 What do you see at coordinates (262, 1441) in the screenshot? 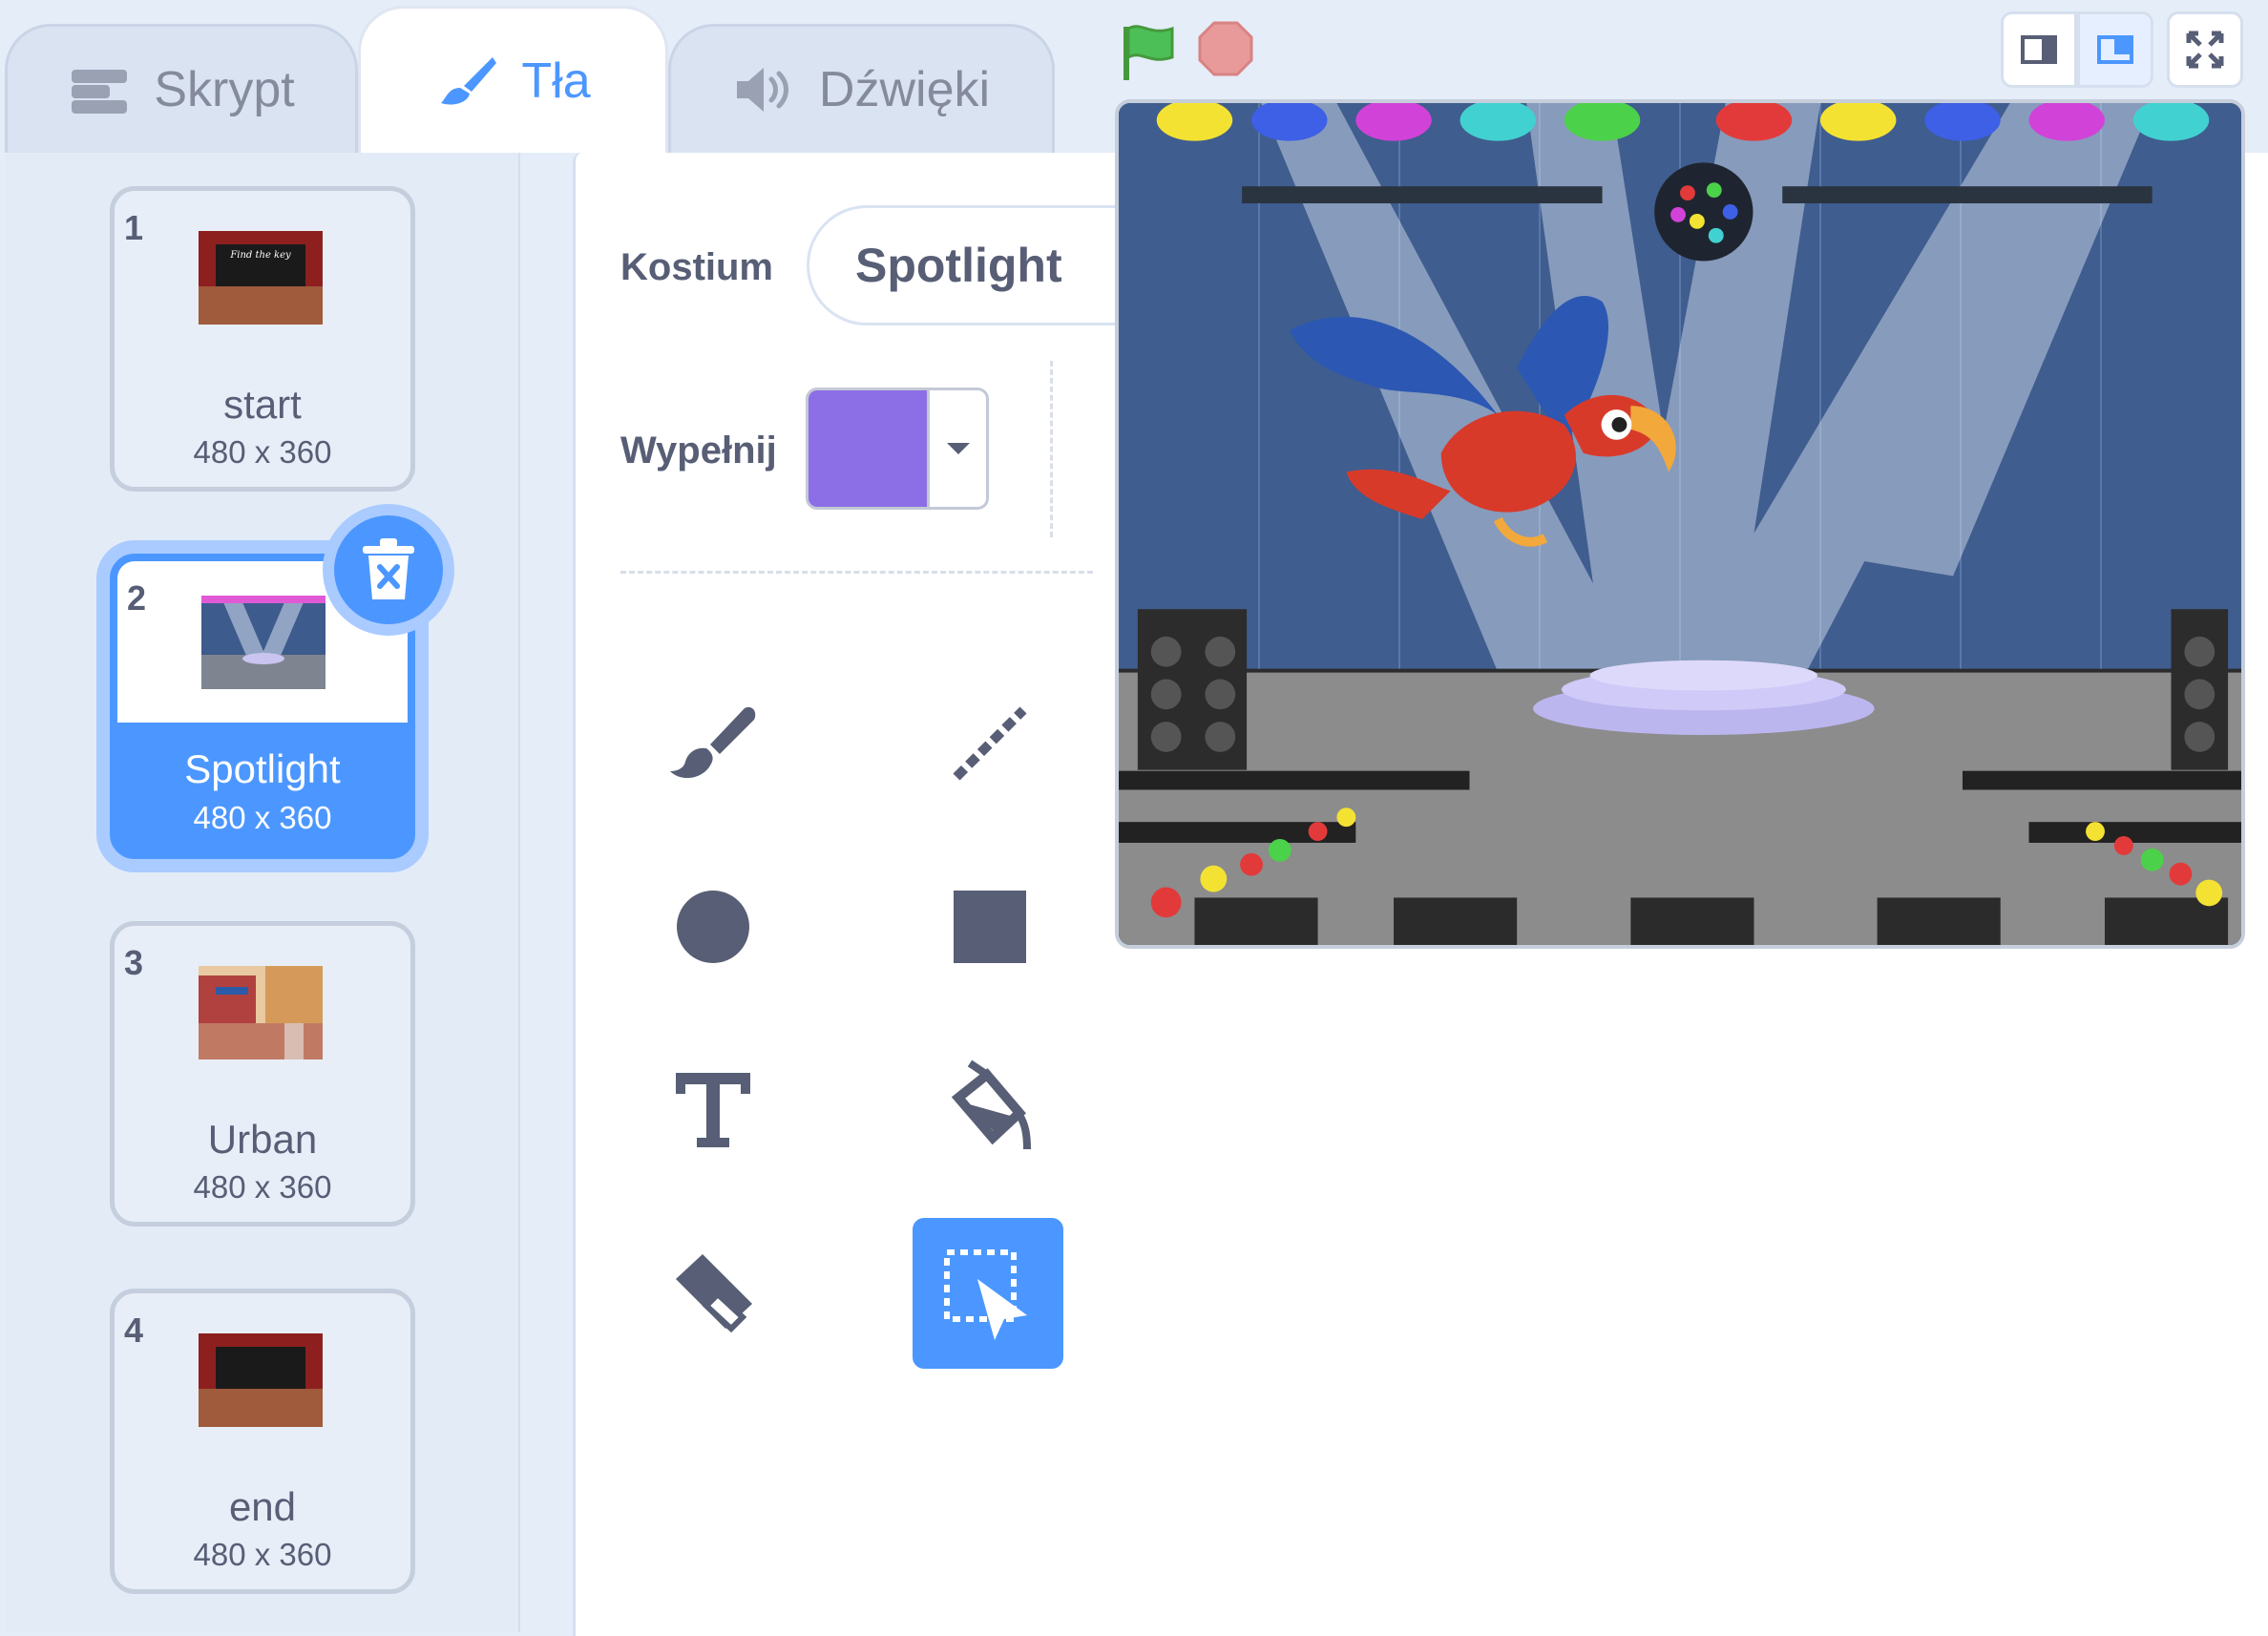
I see `backdrop-item-end: 4 end 480 x 360` at bounding box center [262, 1441].